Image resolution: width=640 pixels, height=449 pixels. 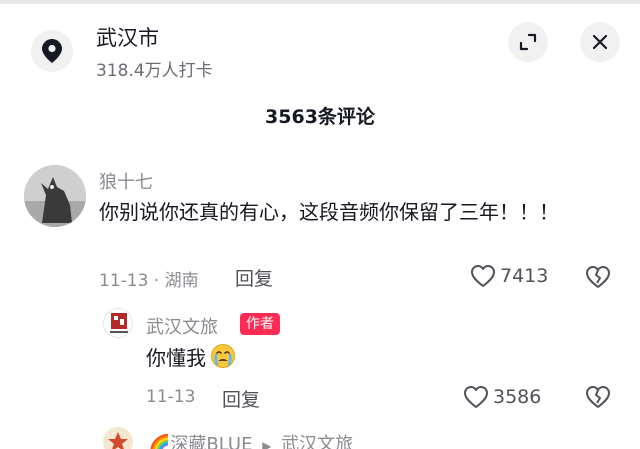 What do you see at coordinates (118, 438) in the screenshot?
I see `reply-avatar` at bounding box center [118, 438].